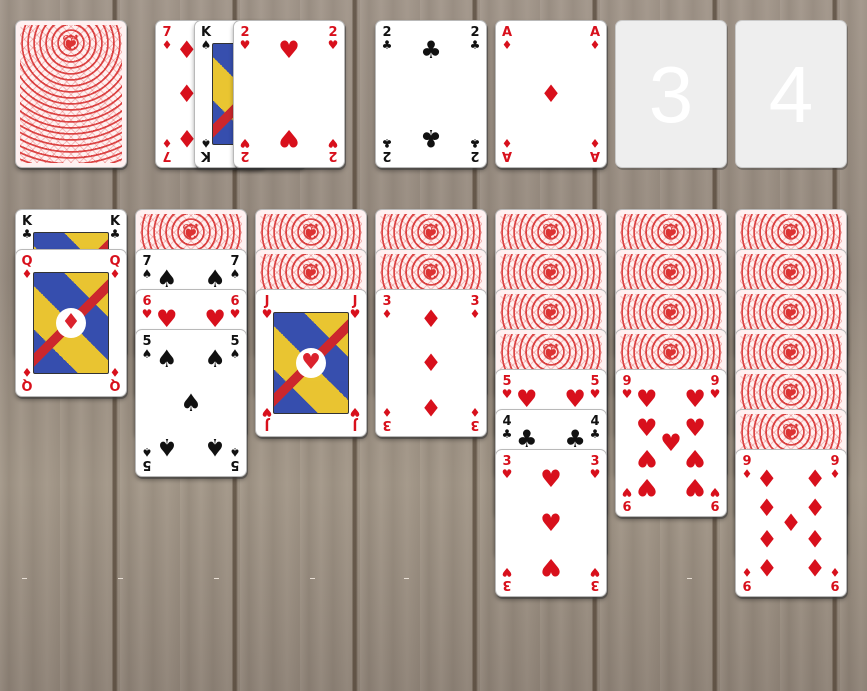 Image resolution: width=867 pixels, height=691 pixels. I want to click on foundation-4-empty-slot: 4, so click(791, 94).